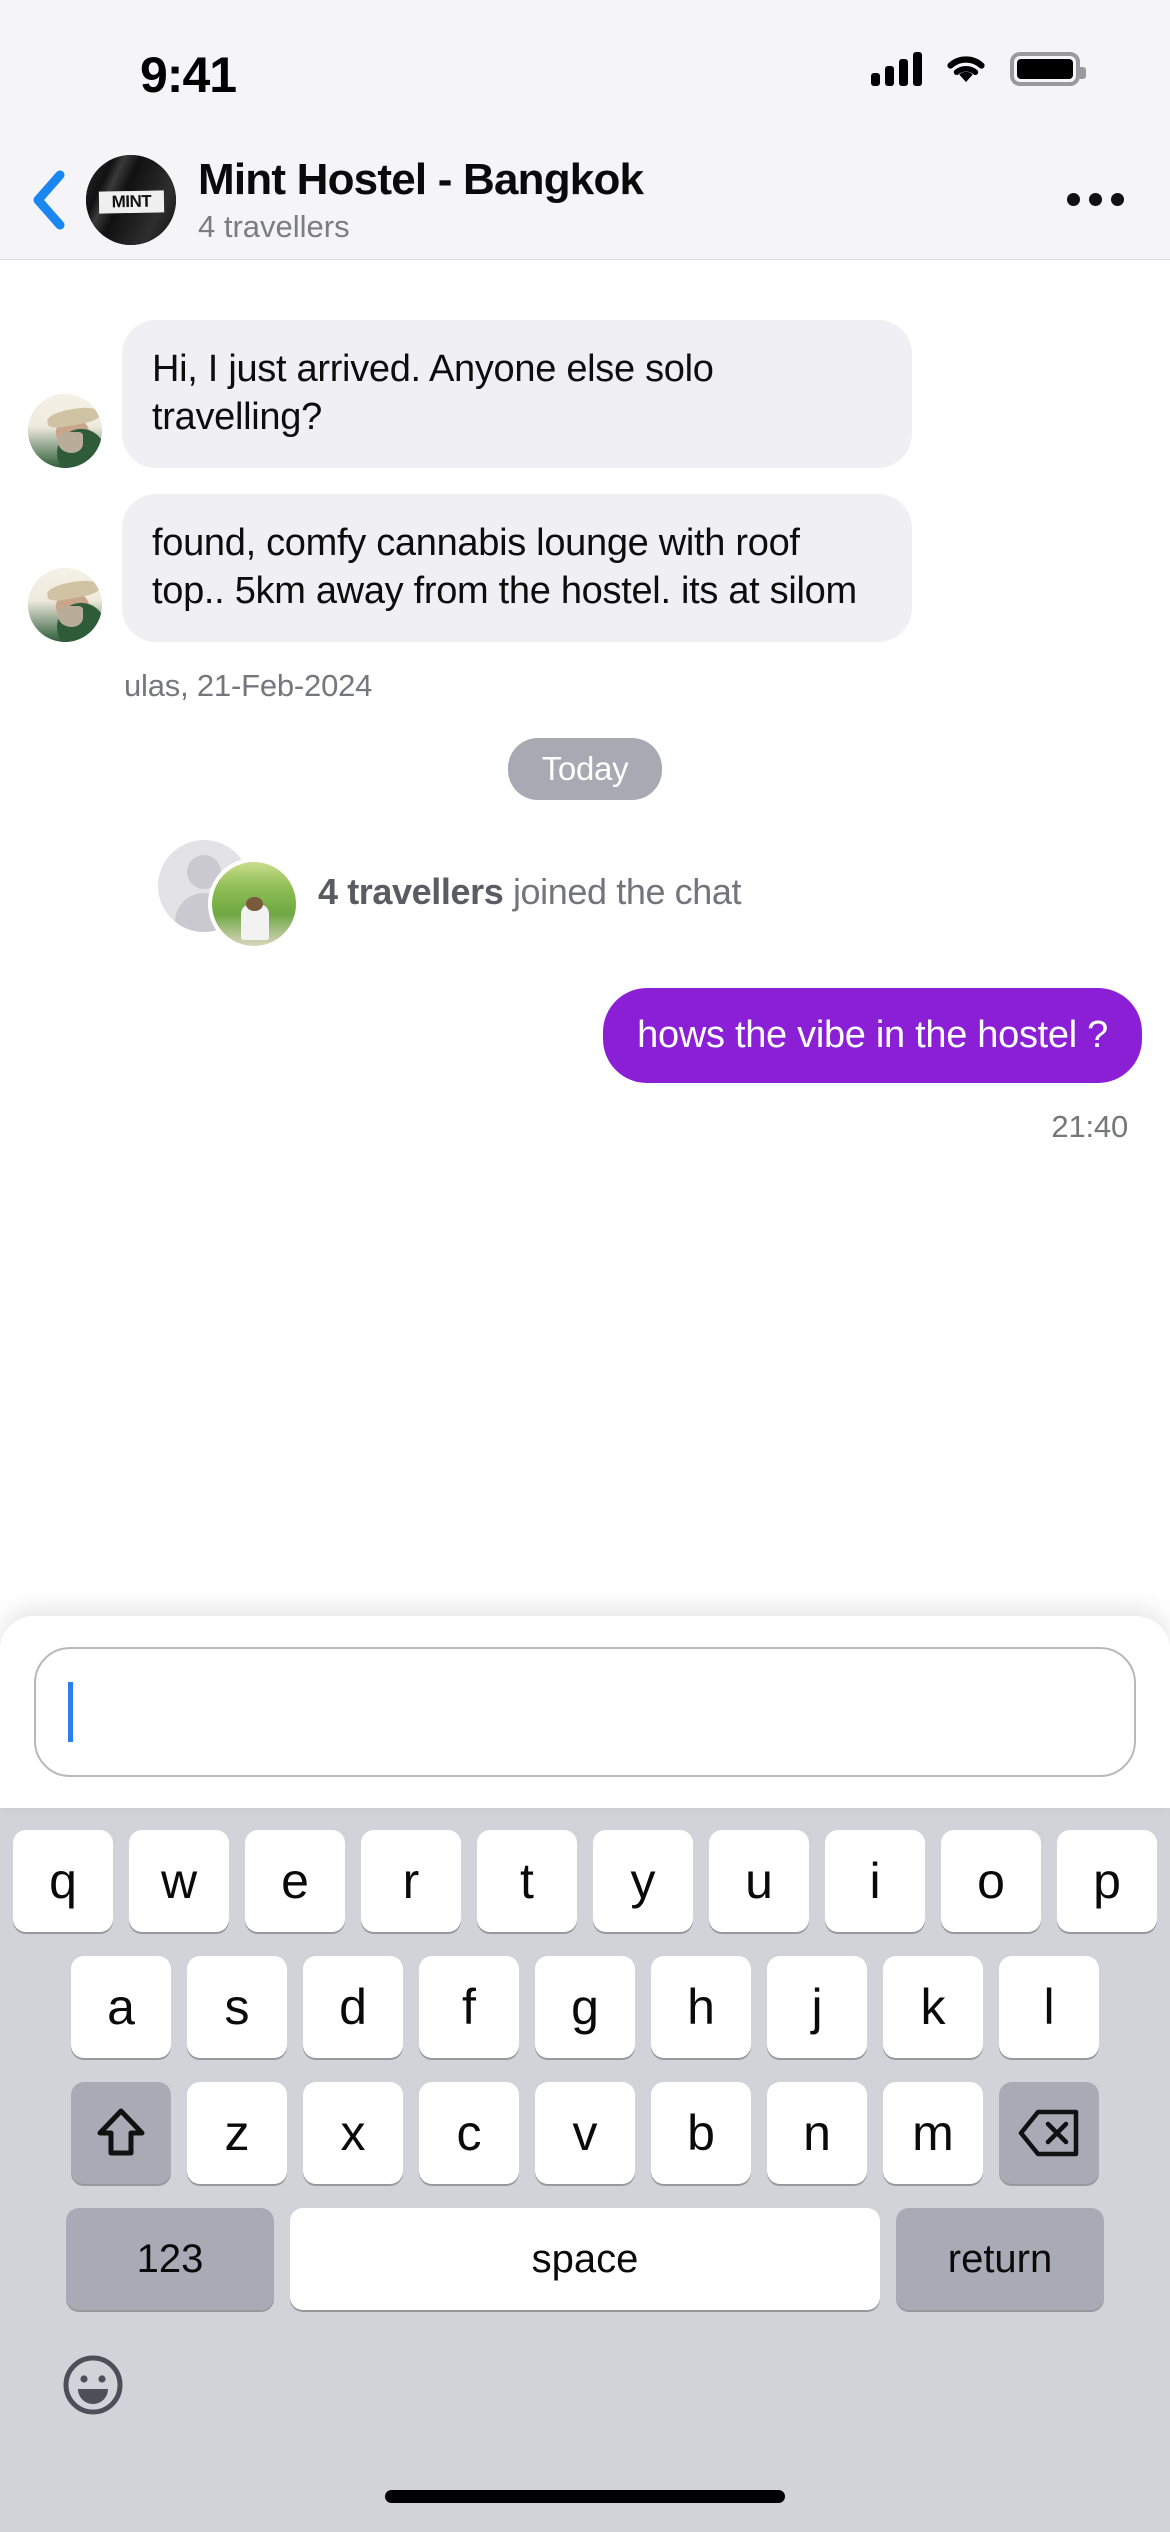 The height and width of the screenshot is (2532, 1170). I want to click on chat-header-text: Mint Hostel - Bangkok 4 travellers, so click(629, 199).